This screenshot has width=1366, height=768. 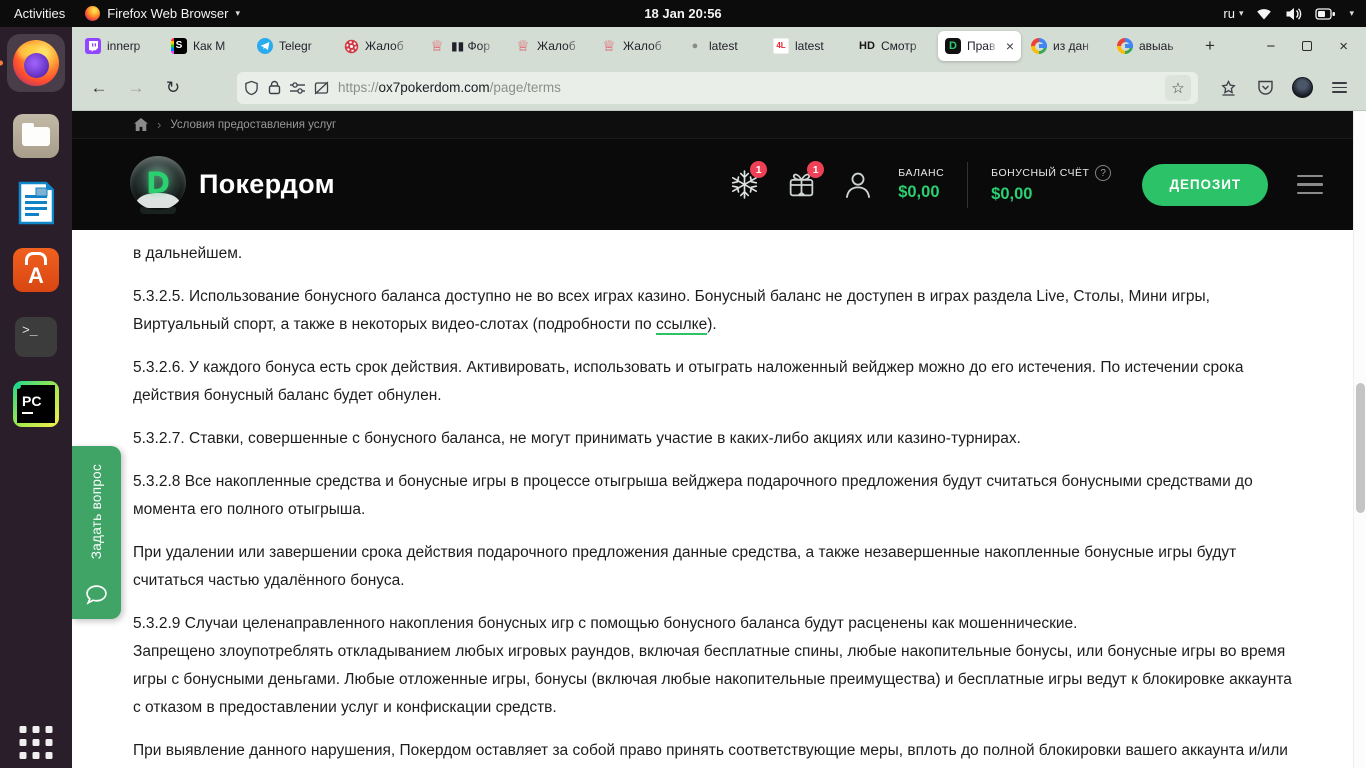 I want to click on balance-label: БАЛАНС, so click(x=921, y=173).